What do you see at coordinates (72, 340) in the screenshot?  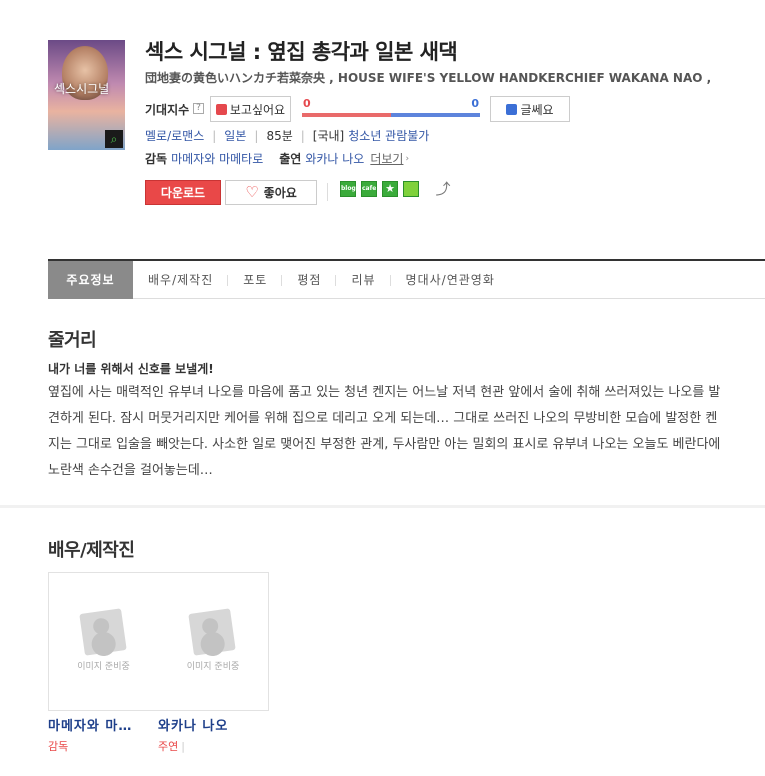 I see `plot-section-title: 줄거리` at bounding box center [72, 340].